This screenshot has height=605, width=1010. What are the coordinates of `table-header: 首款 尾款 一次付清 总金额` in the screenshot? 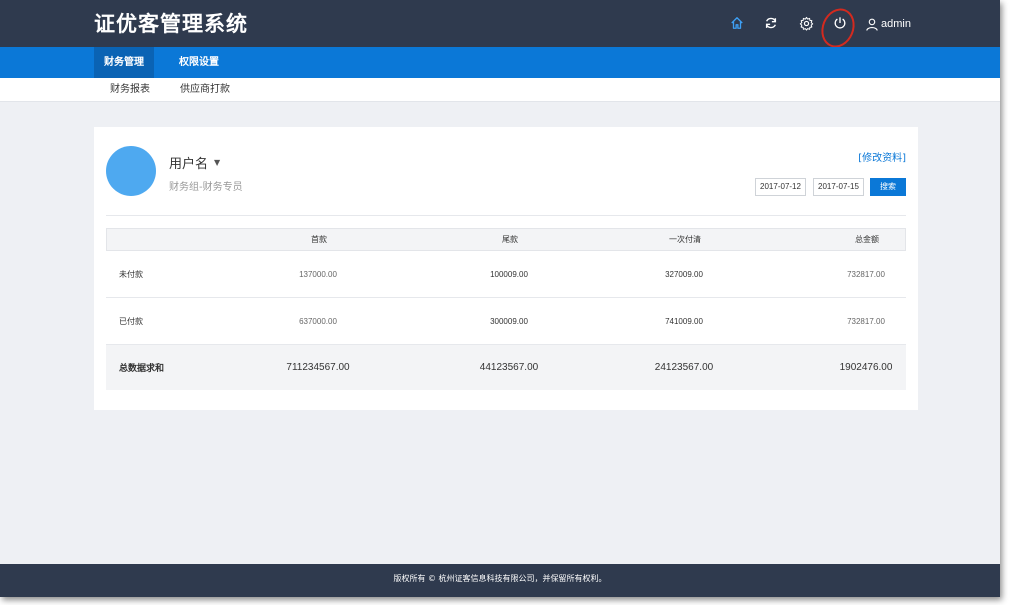 It's located at (506, 239).